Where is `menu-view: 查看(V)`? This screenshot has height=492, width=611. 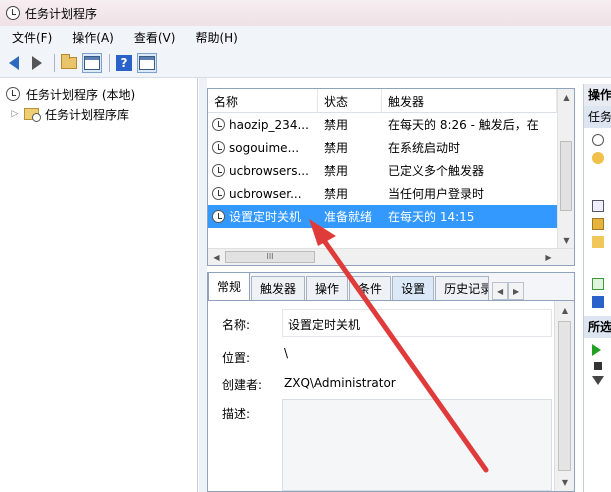
menu-view: 查看(V) is located at coordinates (153, 37).